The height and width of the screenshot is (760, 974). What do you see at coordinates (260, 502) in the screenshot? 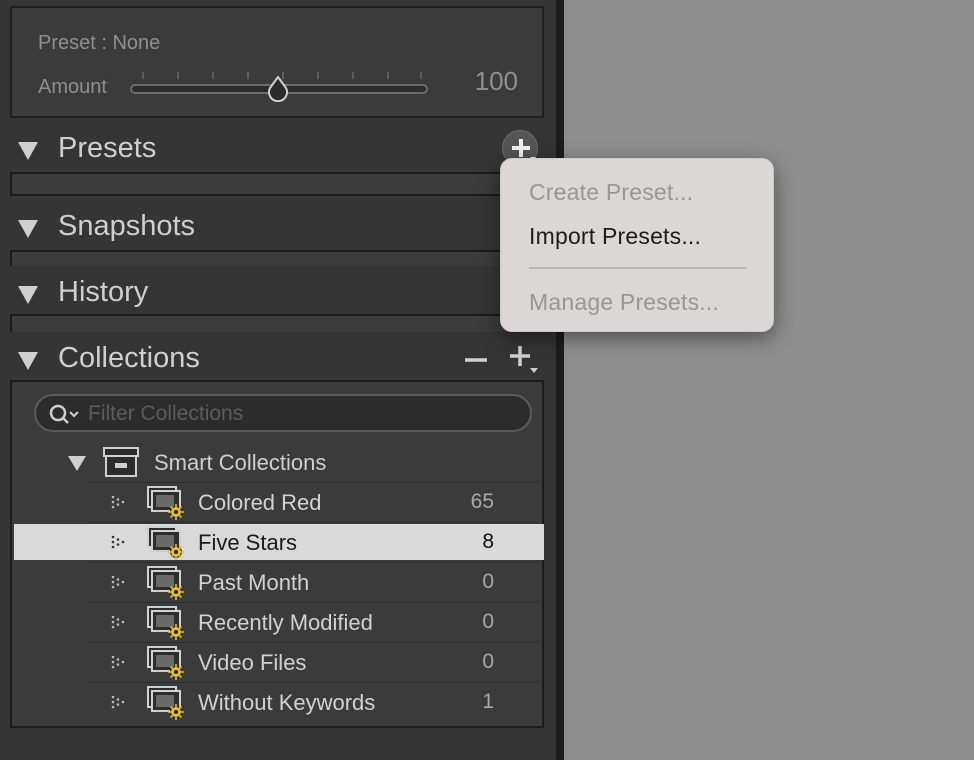
I see `smart-collection-label: Colored Red` at bounding box center [260, 502].